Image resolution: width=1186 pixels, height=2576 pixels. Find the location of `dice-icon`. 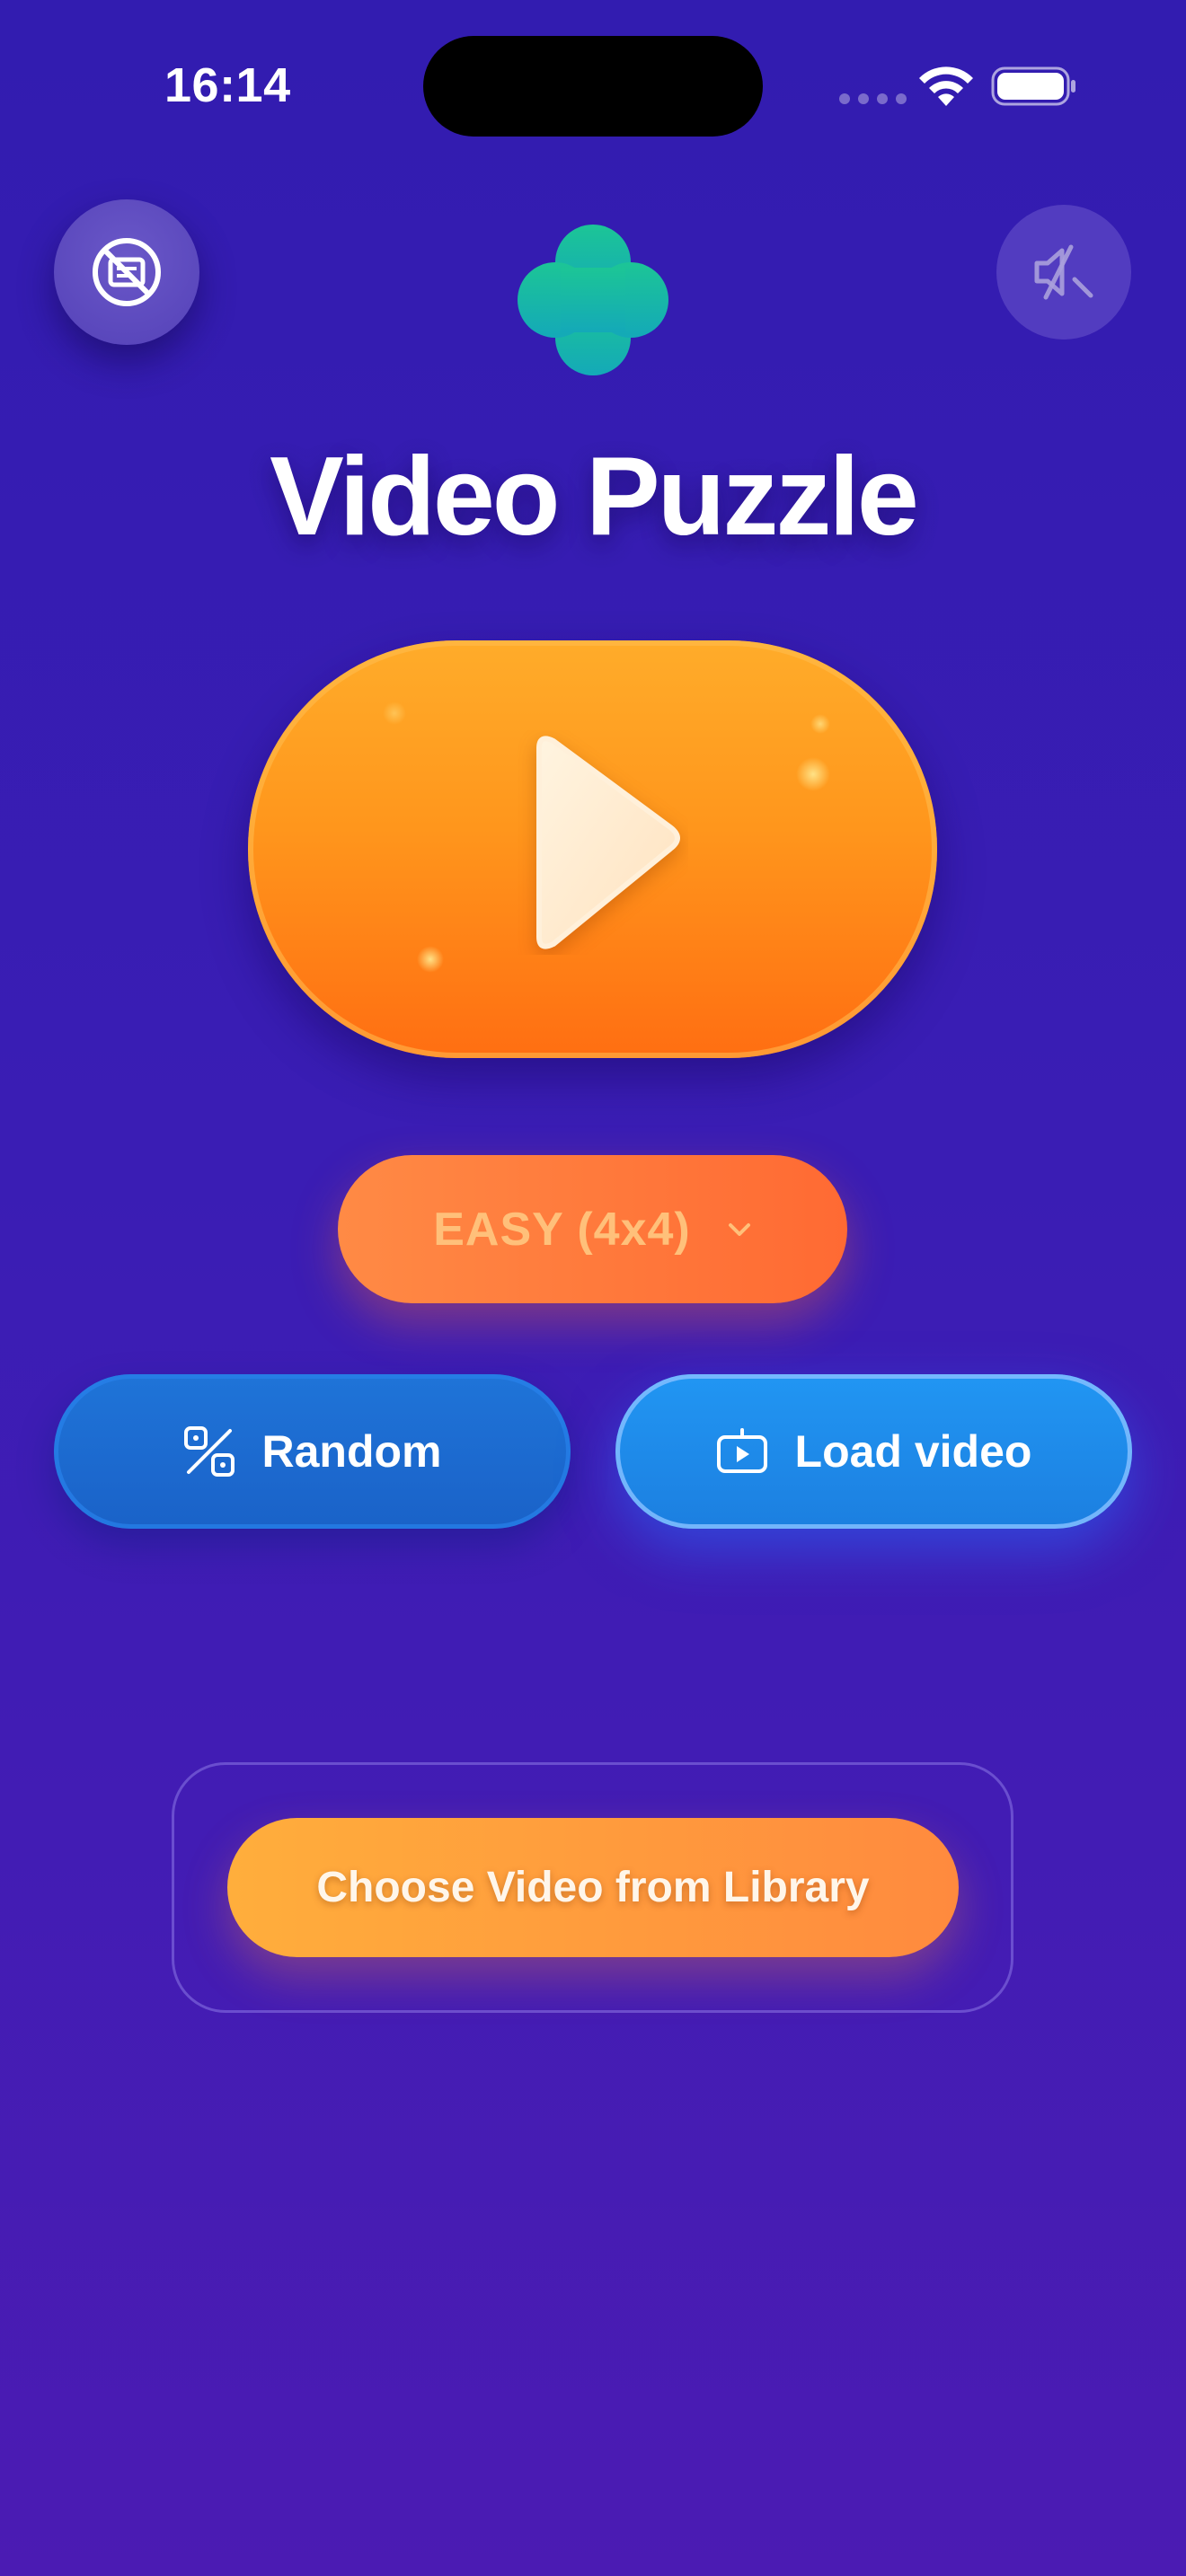

dice-icon is located at coordinates (209, 1451).